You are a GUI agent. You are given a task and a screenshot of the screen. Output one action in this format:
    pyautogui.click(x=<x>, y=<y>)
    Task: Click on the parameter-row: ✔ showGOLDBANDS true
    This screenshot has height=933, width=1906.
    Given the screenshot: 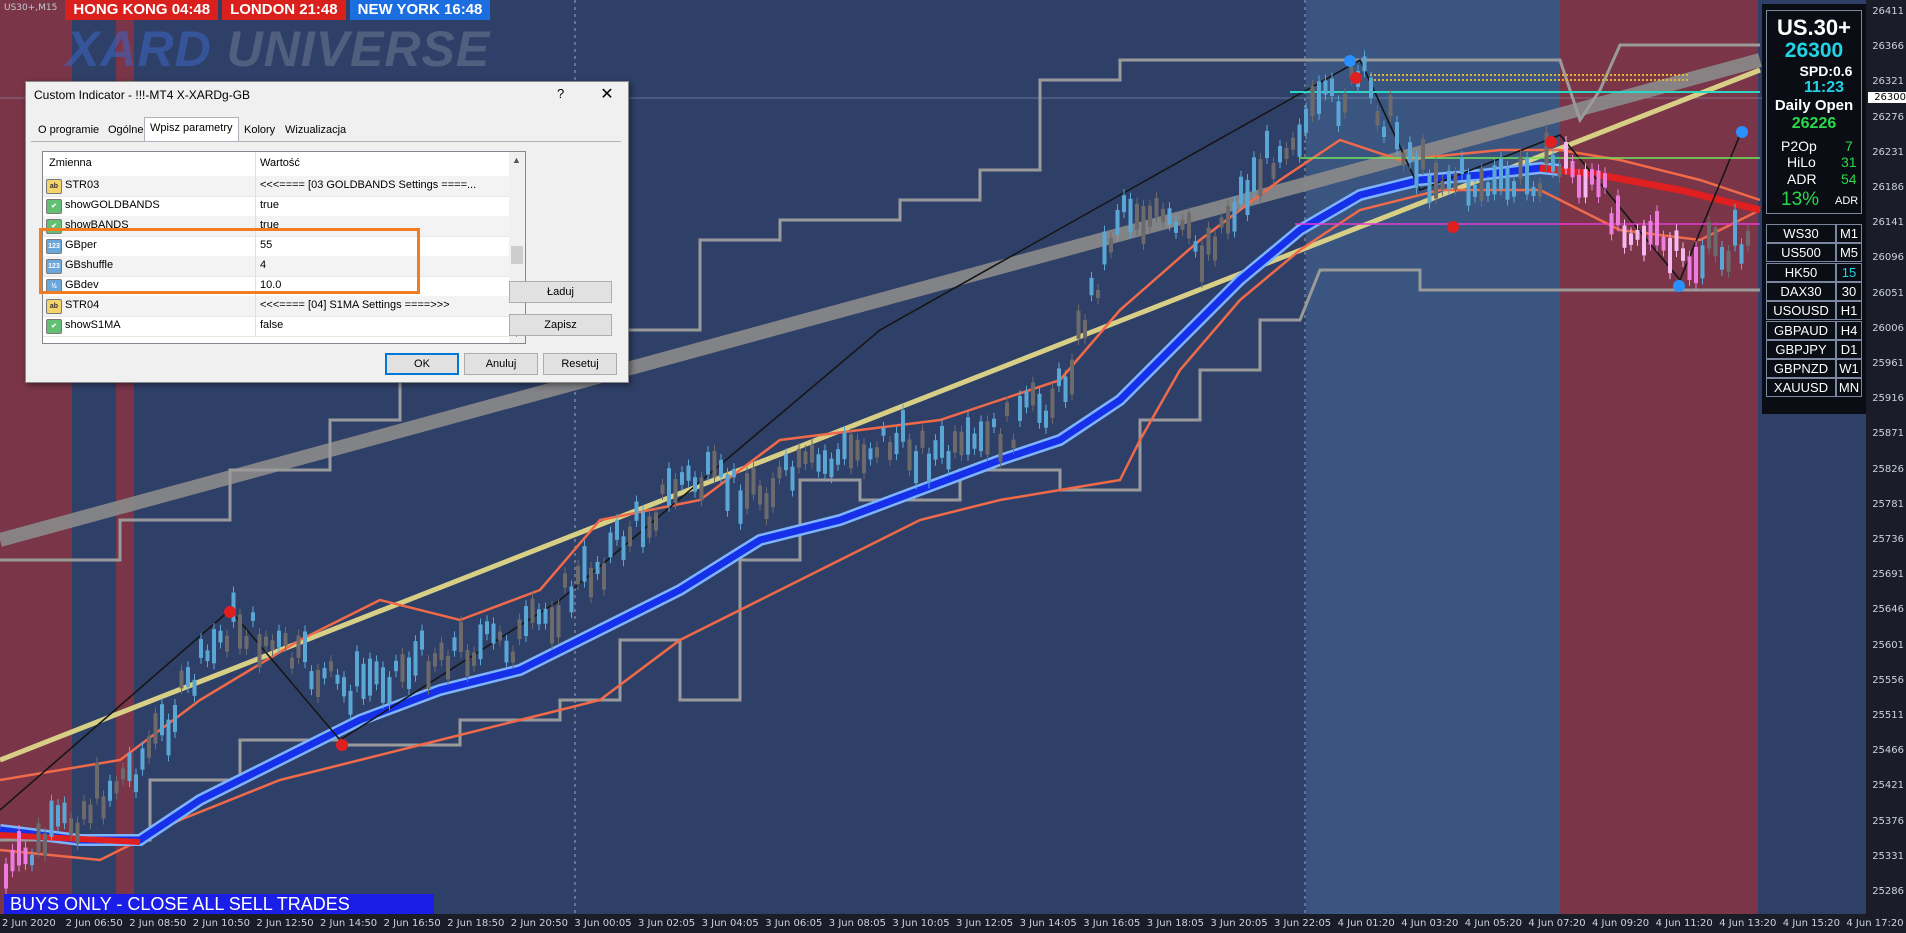 What is the action you would take?
    pyautogui.click(x=276, y=206)
    